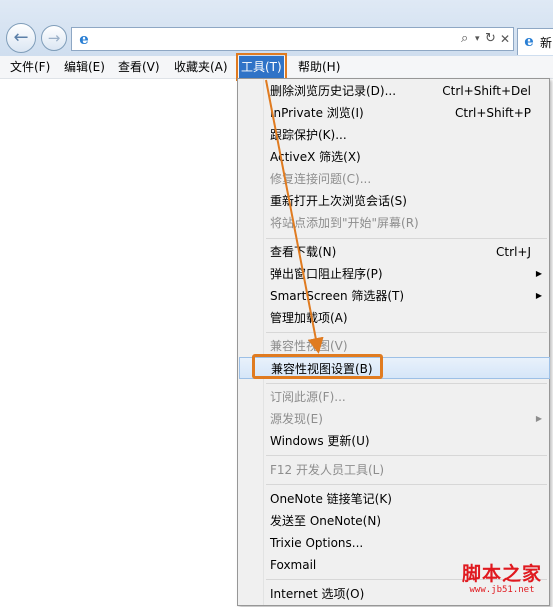 The height and width of the screenshot is (607, 553). Describe the element at coordinates (317, 113) in the screenshot. I see `menu-item-label: InPrivate 浏览(I)` at that location.